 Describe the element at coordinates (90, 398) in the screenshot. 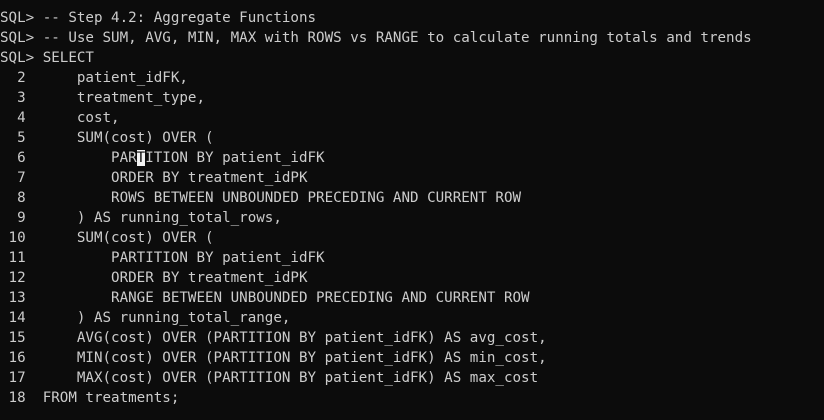

I see `terminal-line: 18 FROM treatments;` at that location.